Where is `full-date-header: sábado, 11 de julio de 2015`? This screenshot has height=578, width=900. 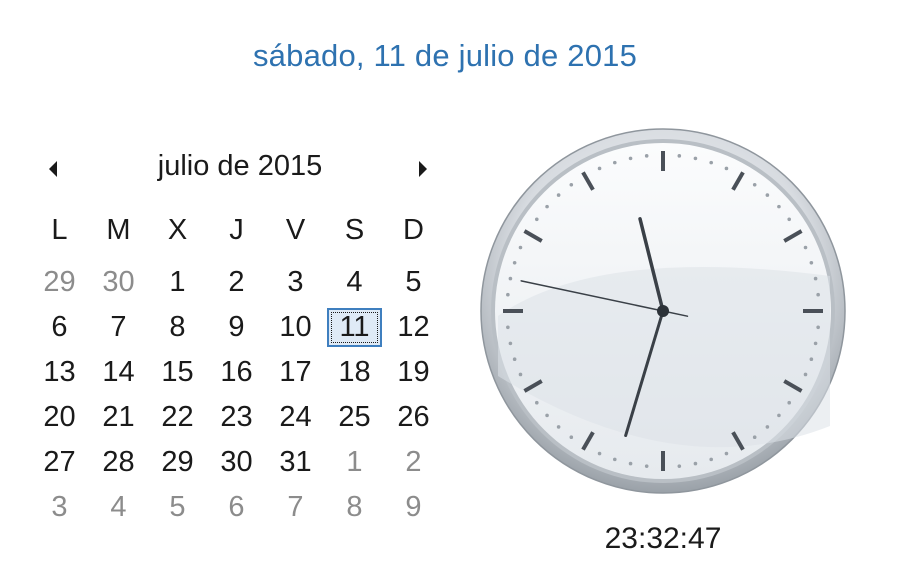
full-date-header: sábado, 11 de julio de 2015 is located at coordinates (445, 56).